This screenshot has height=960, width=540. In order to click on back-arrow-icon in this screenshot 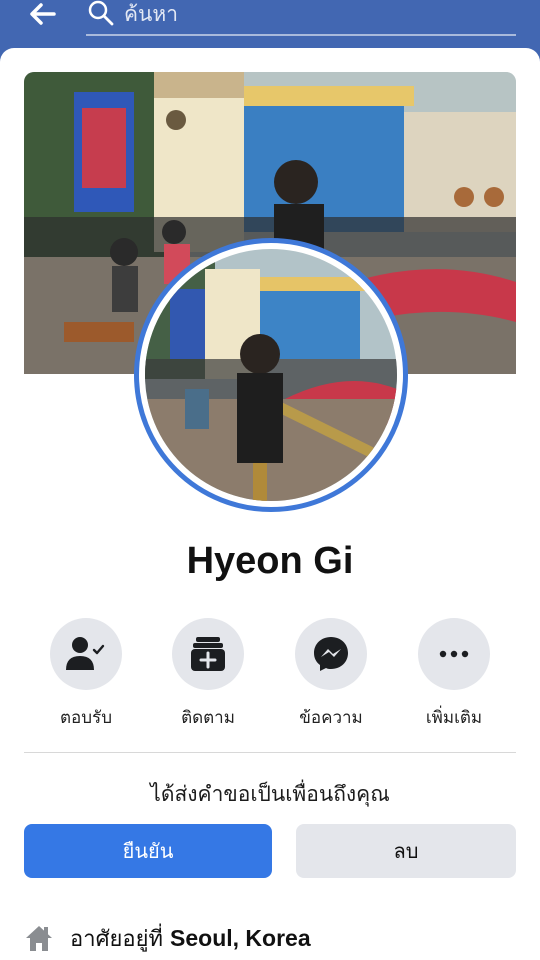, I will do `click(43, 14)`.